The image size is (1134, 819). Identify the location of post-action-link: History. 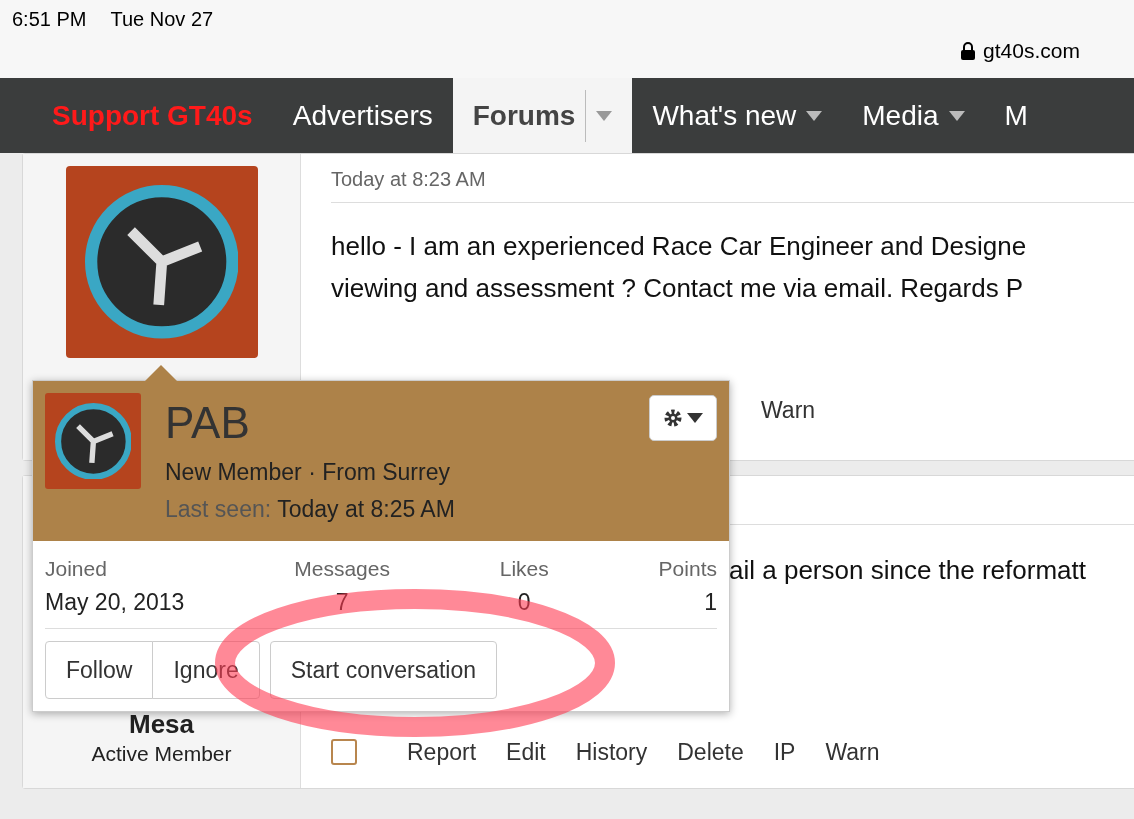
(611, 752).